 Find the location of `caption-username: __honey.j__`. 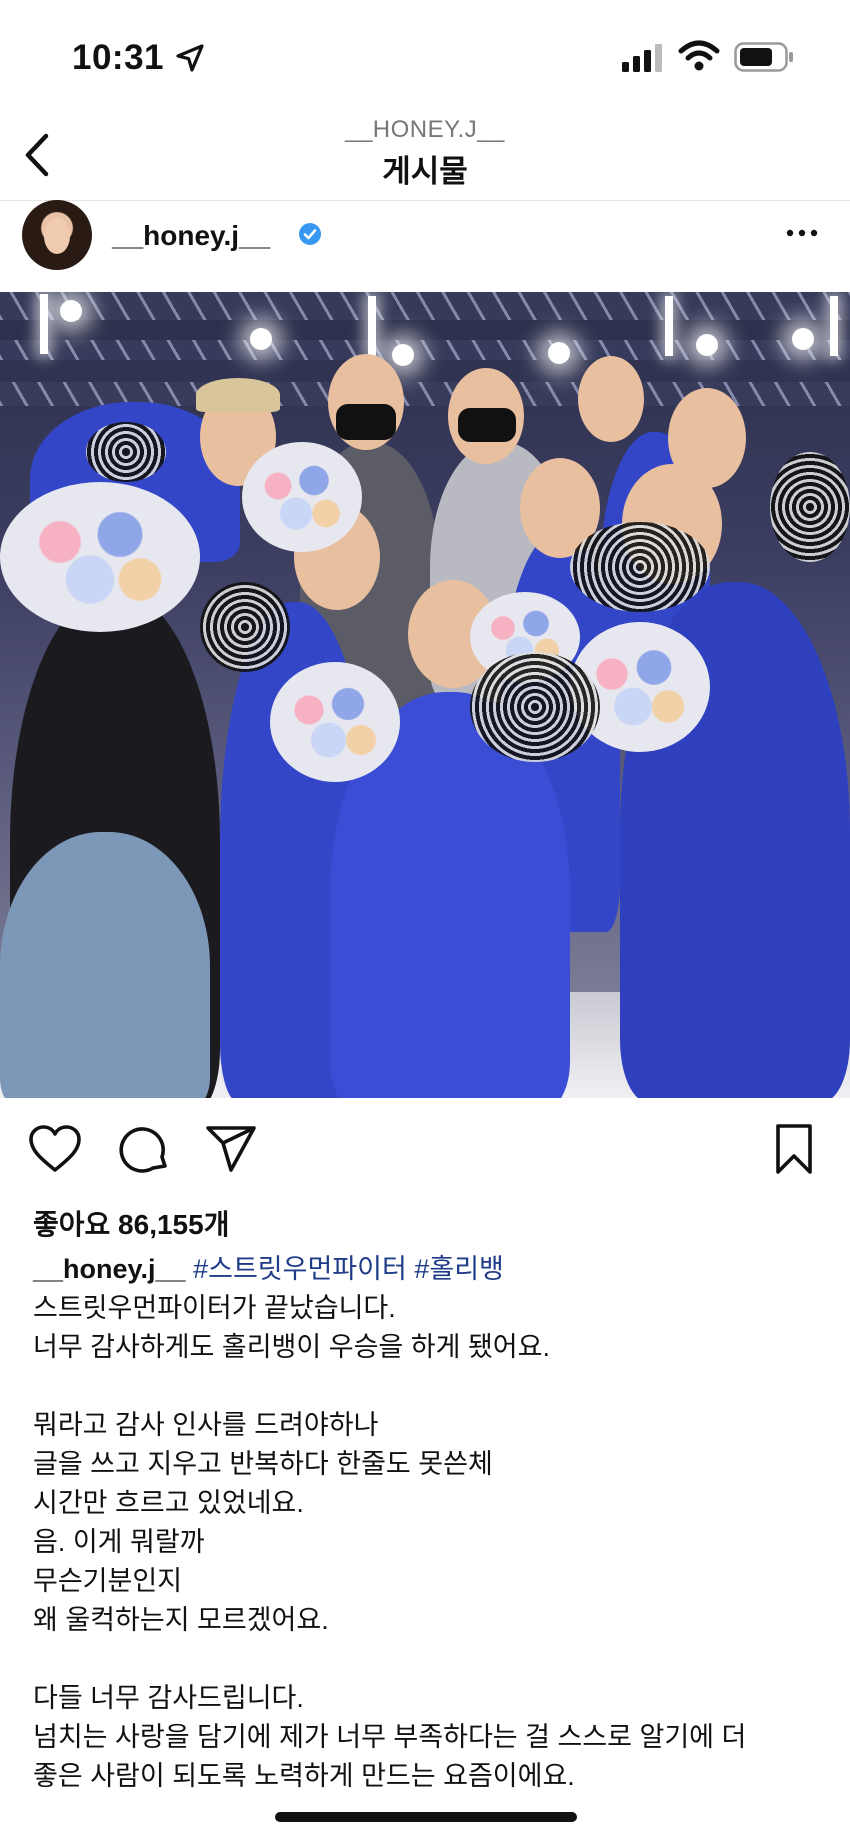

caption-username: __honey.j__ is located at coordinates (109, 1269).